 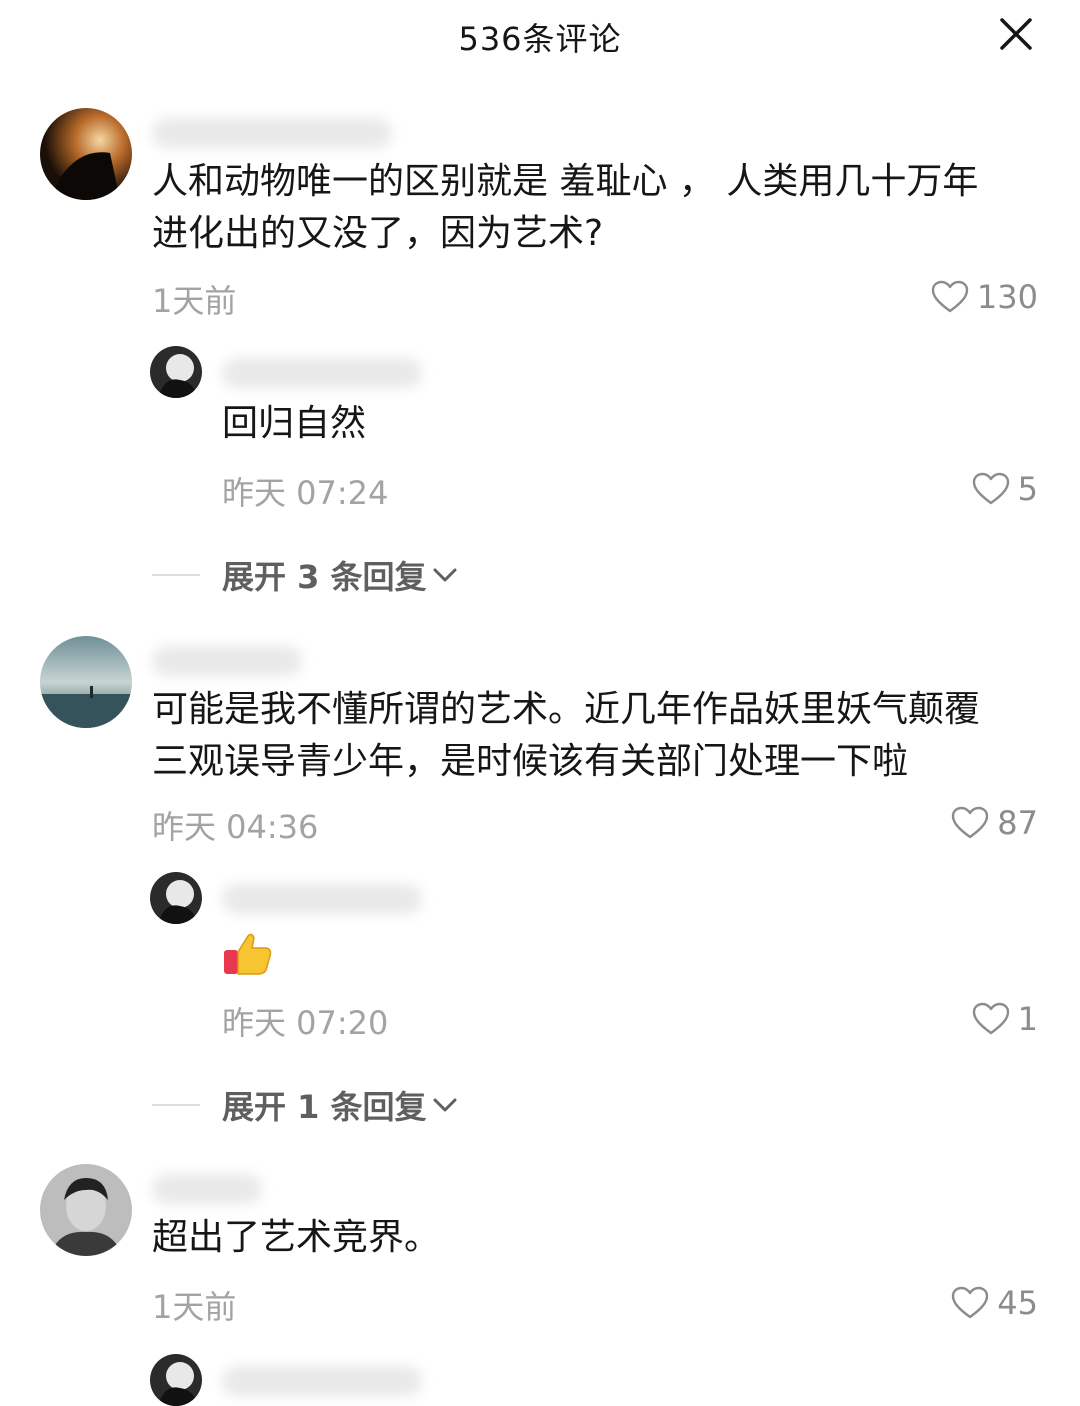 What do you see at coordinates (565, 207) in the screenshot?
I see `comment-text: 人和动物唯一的区别就是 羞耻心 ， 人类用几十万年 进化出的又没了，因为艺术?` at bounding box center [565, 207].